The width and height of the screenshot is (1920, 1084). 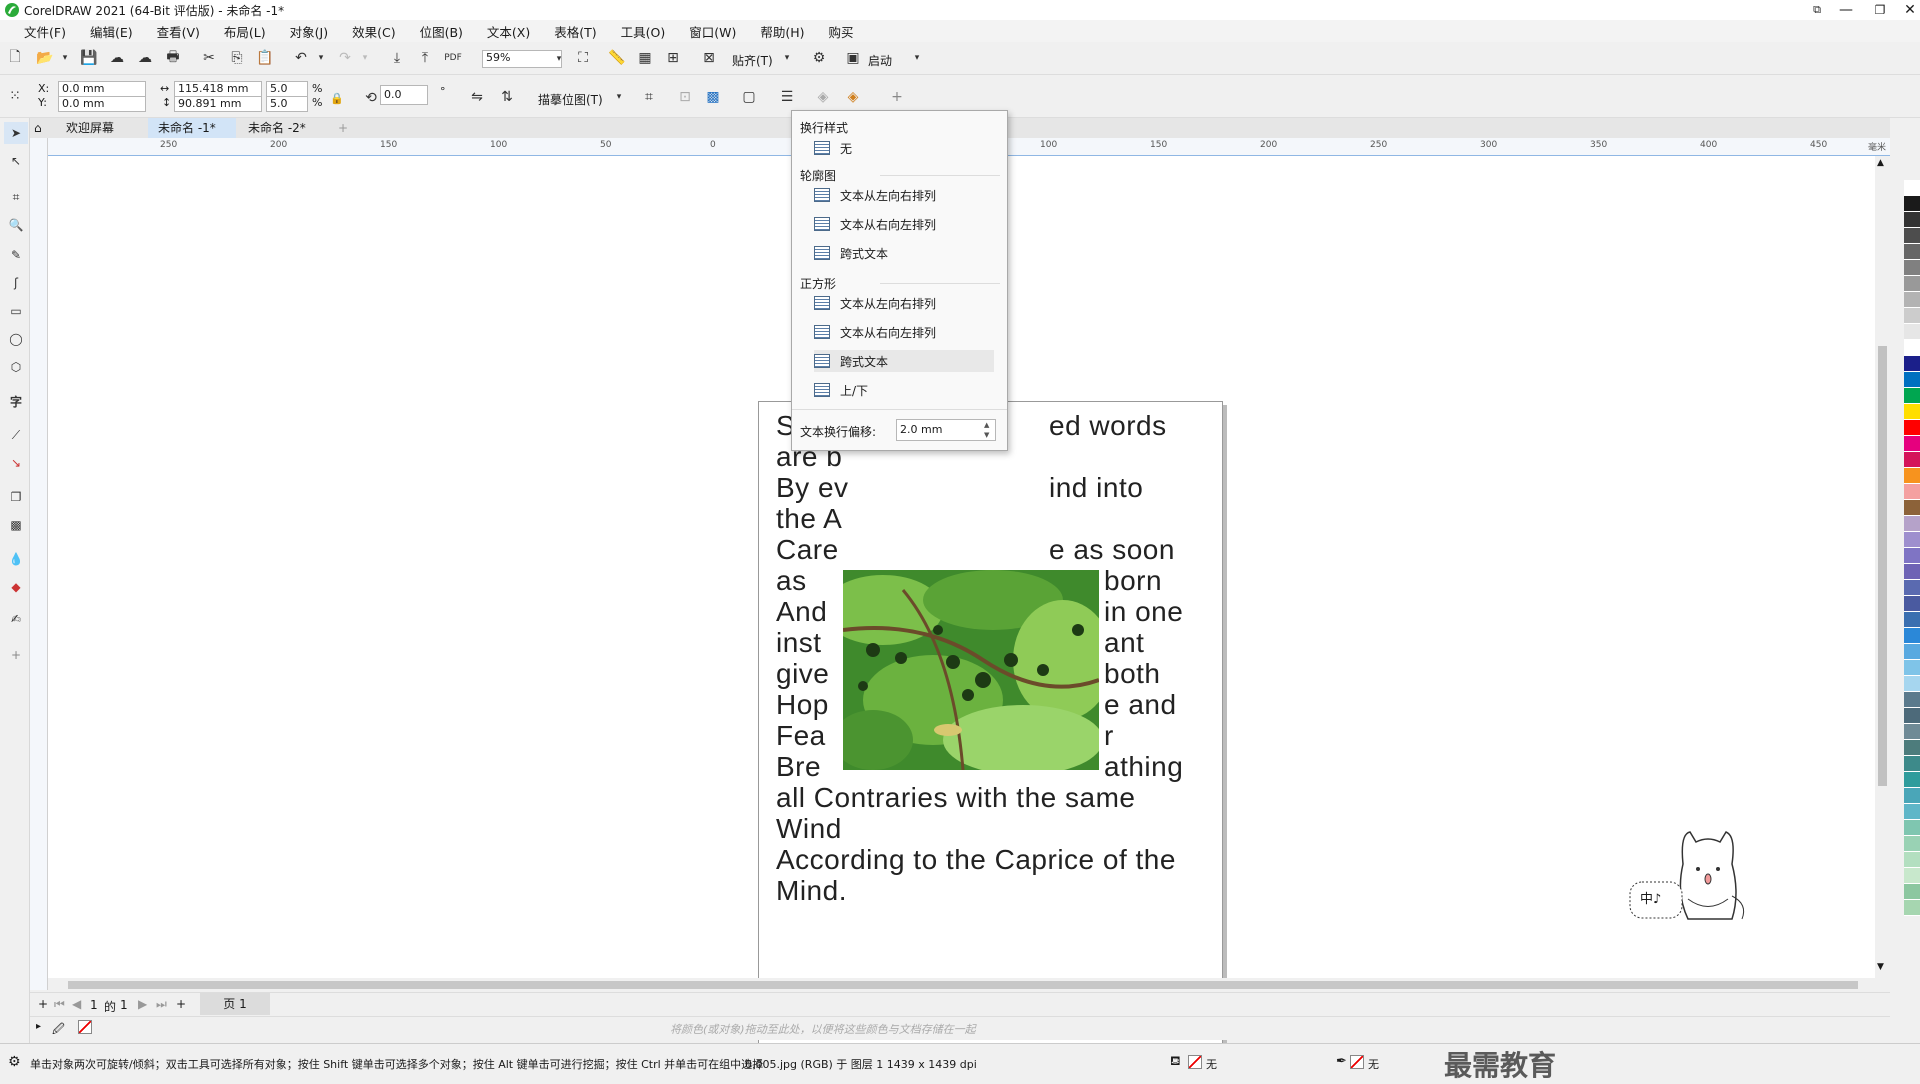 I want to click on full-screen-icon: ⛶, so click(x=583, y=58).